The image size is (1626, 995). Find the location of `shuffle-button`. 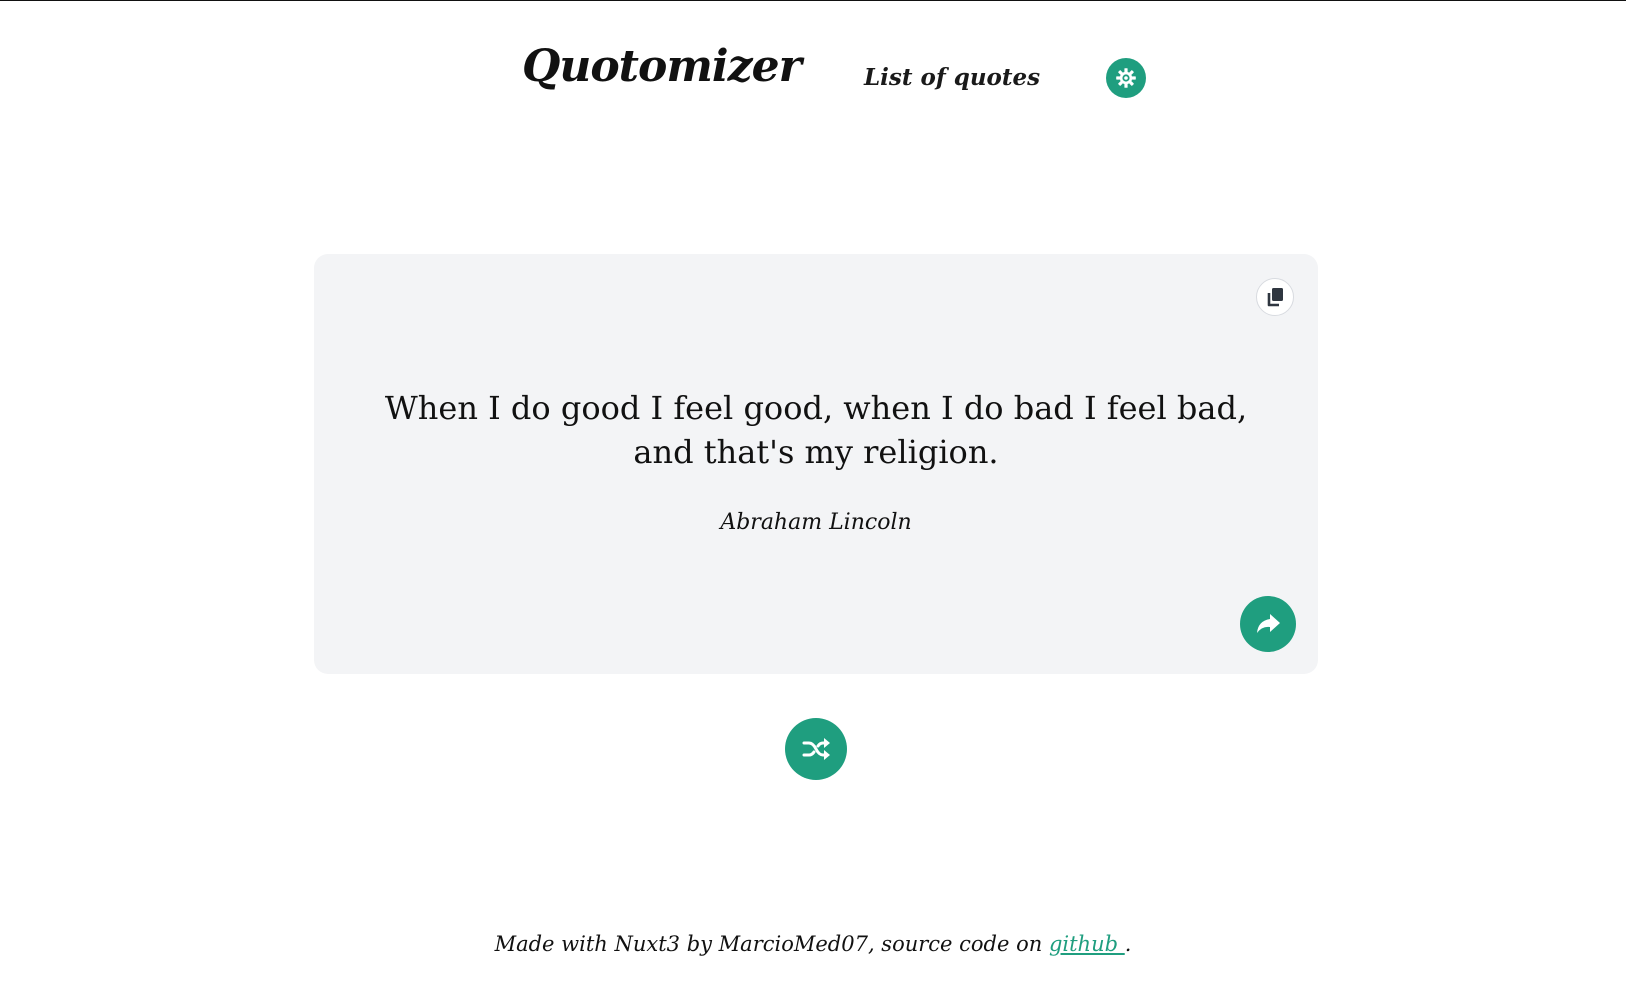

shuffle-button is located at coordinates (816, 749).